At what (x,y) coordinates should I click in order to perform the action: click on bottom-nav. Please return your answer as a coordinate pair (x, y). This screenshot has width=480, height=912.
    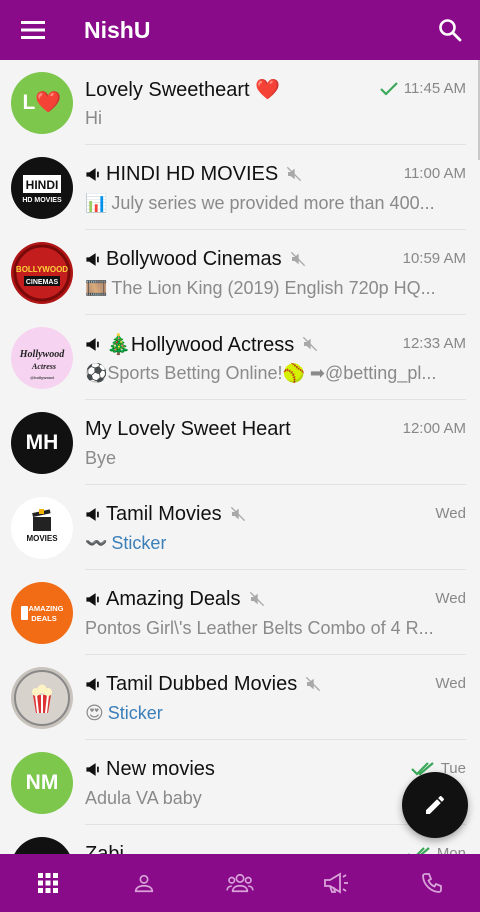
    Looking at the image, I should click on (240, 883).